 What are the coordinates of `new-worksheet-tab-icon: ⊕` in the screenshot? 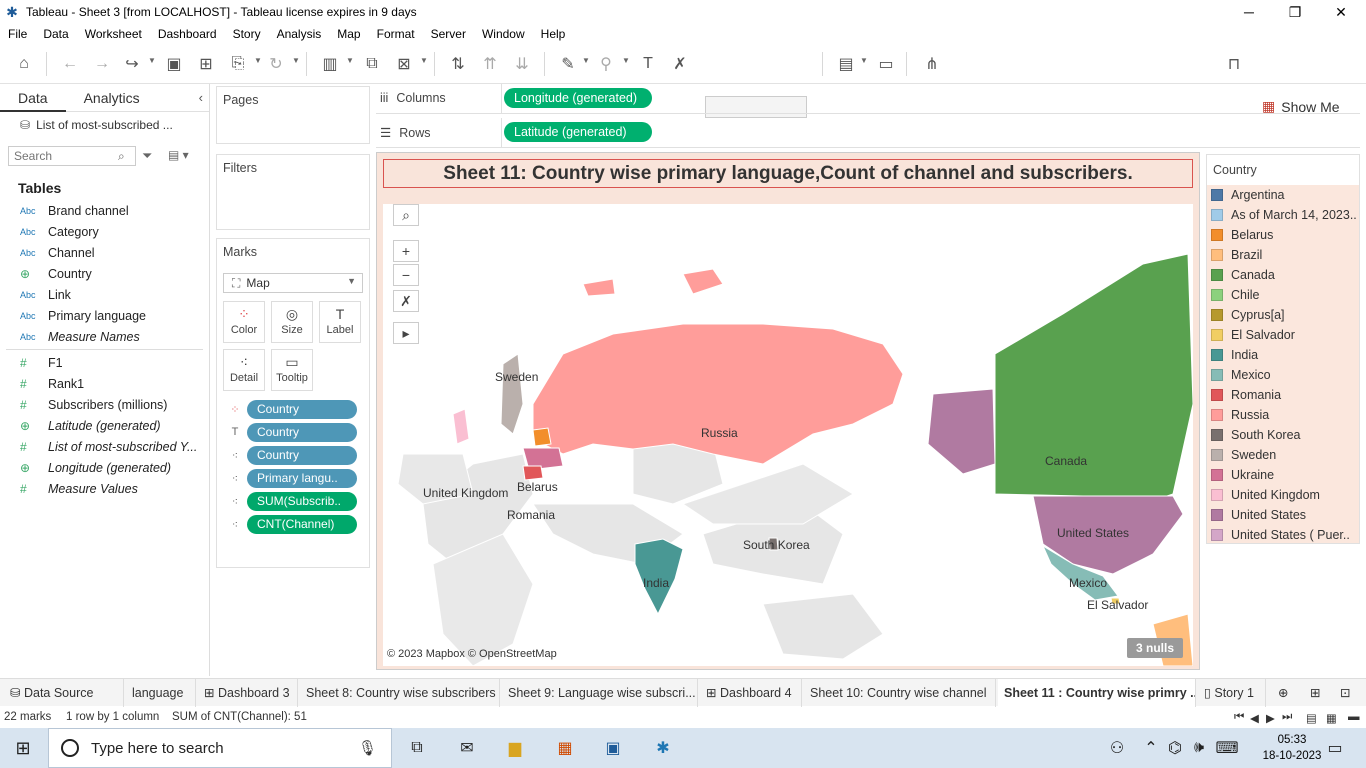 It's located at (1287, 693).